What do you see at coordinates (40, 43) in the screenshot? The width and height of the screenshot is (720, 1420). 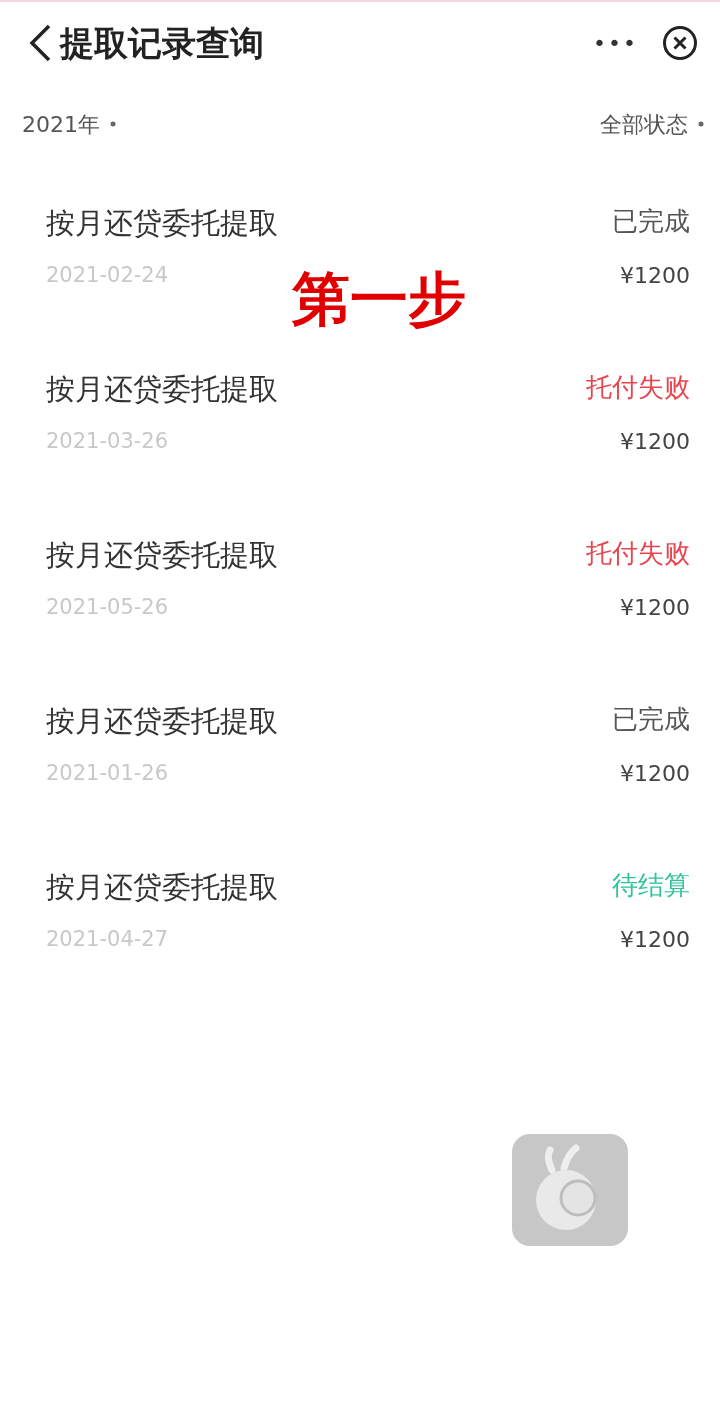 I see `back-icon` at bounding box center [40, 43].